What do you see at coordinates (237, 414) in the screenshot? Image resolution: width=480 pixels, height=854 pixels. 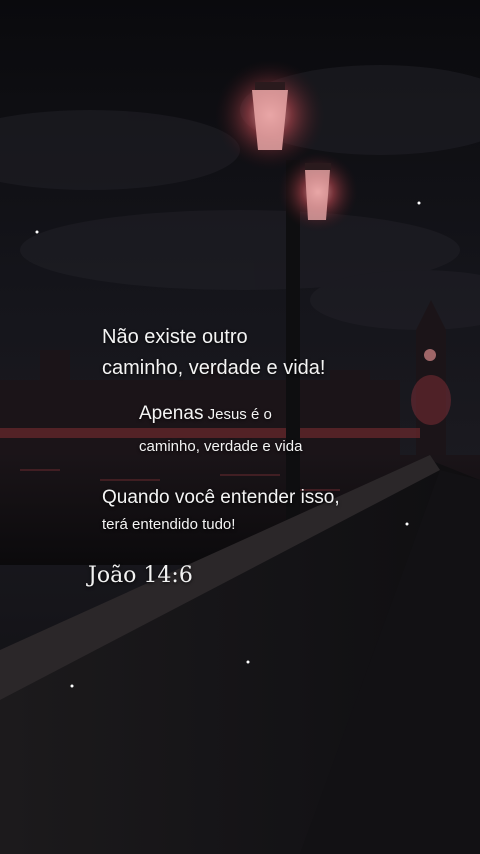 I see `quote-line-3-rest: Jesus é o` at bounding box center [237, 414].